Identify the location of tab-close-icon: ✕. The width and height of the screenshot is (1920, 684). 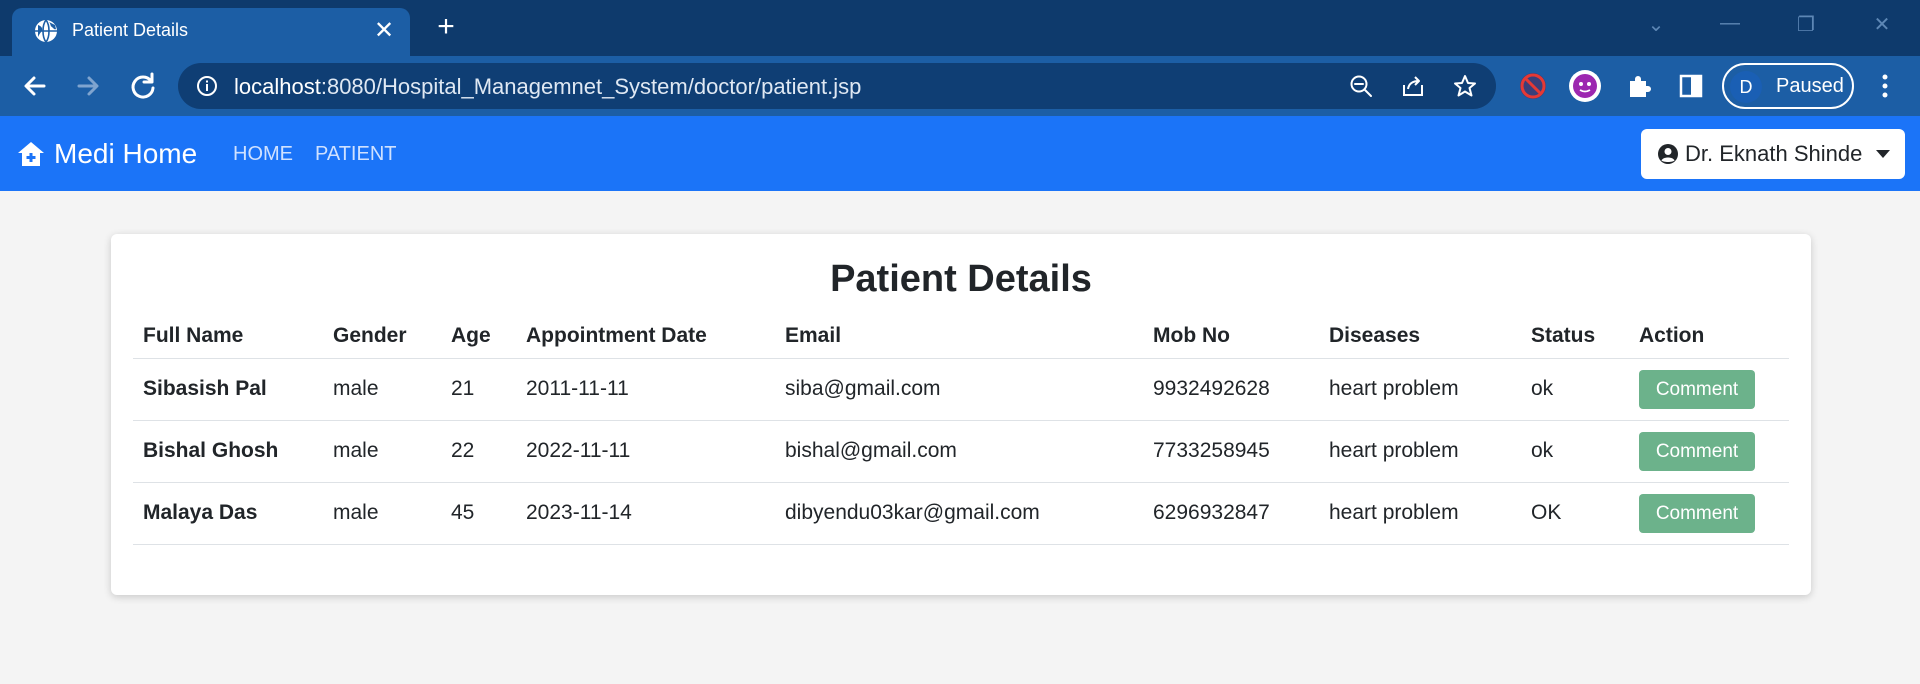
(384, 31).